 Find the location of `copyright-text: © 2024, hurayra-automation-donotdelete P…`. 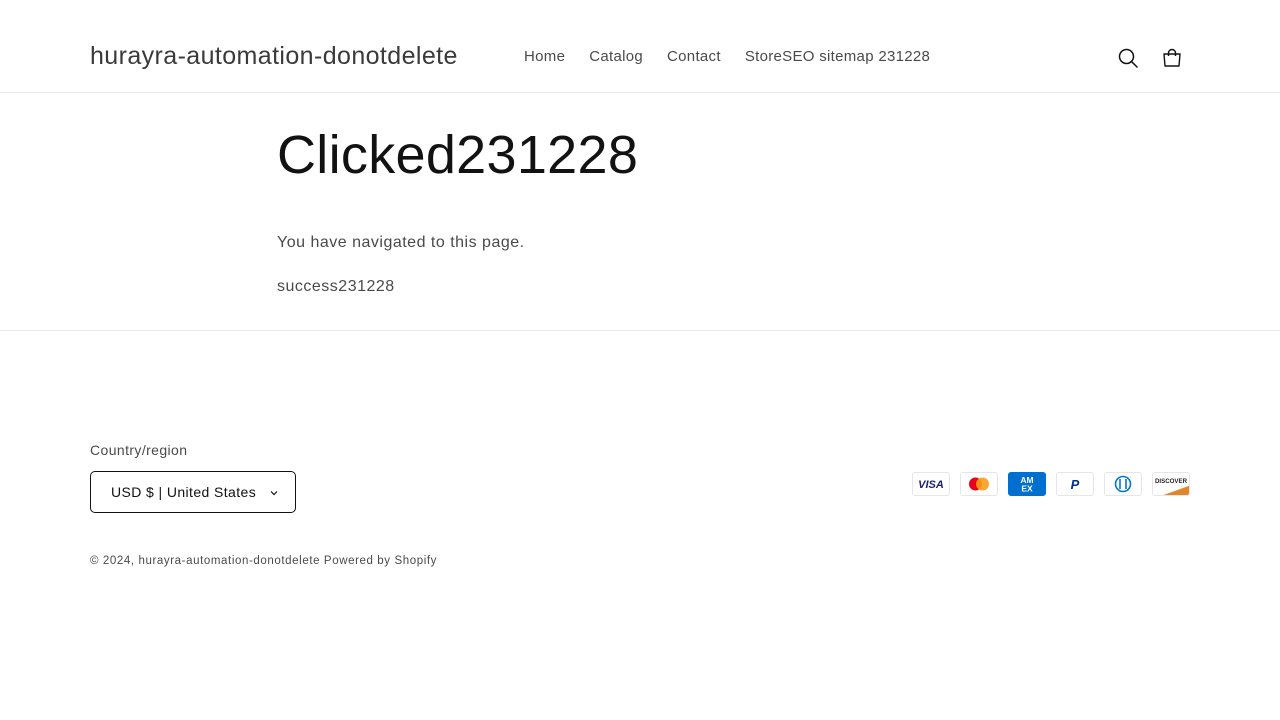

copyright-text: © 2024, hurayra-automation-donotdelete P… is located at coordinates (263, 561).